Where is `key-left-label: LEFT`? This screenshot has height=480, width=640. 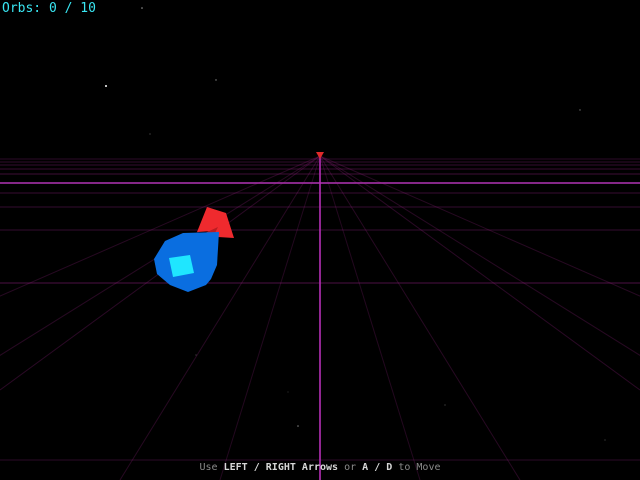 key-left-label: LEFT is located at coordinates (235, 467).